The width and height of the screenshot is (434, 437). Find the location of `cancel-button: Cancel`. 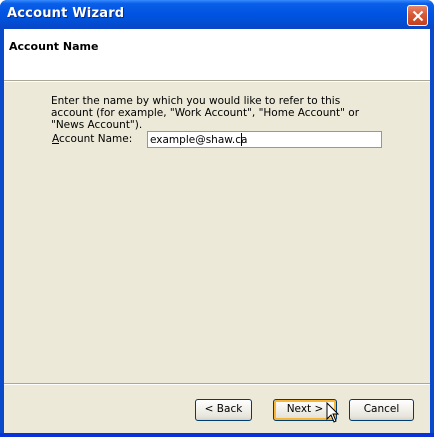

cancel-button: Cancel is located at coordinates (381, 410).